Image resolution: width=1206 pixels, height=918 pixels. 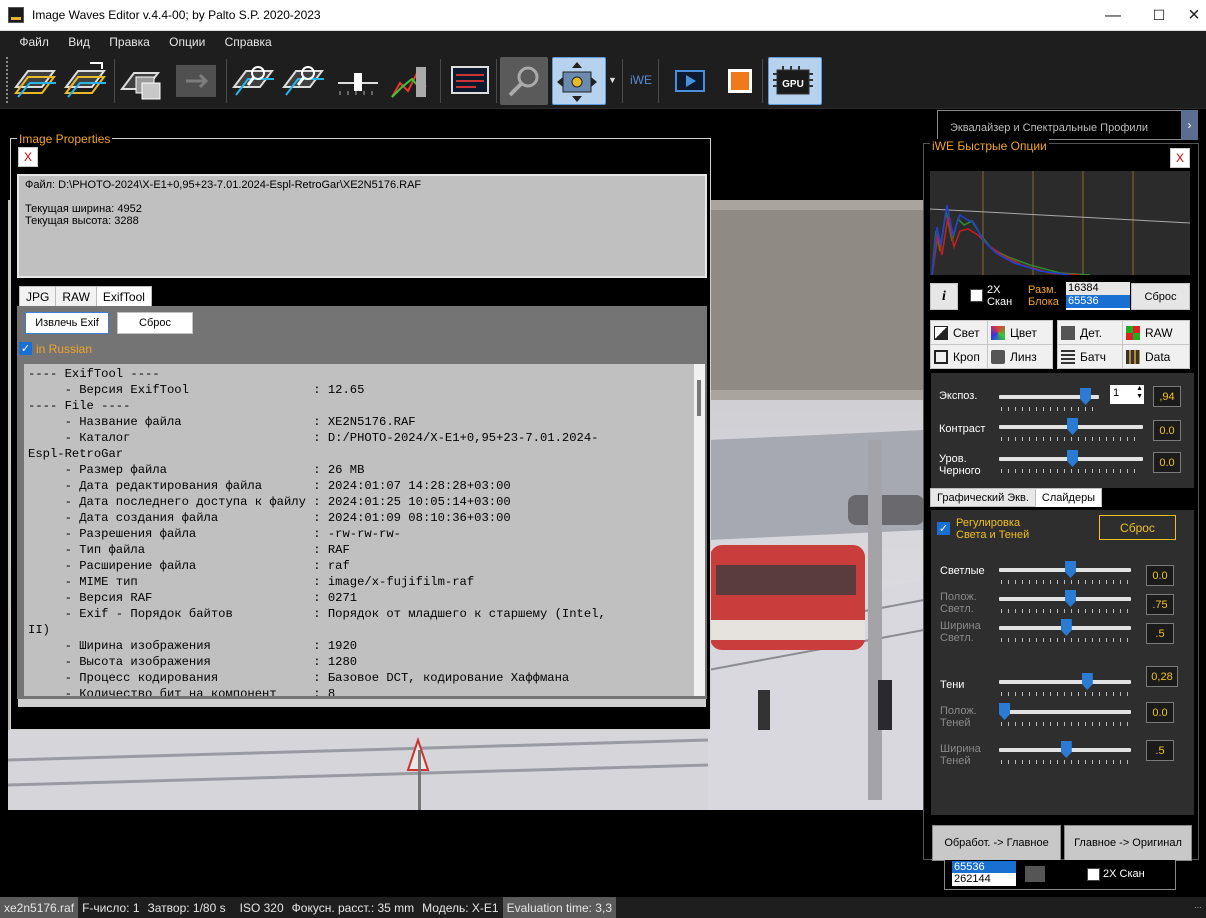 I want to click on status-fnumber: F-число: 1, so click(x=111, y=907).